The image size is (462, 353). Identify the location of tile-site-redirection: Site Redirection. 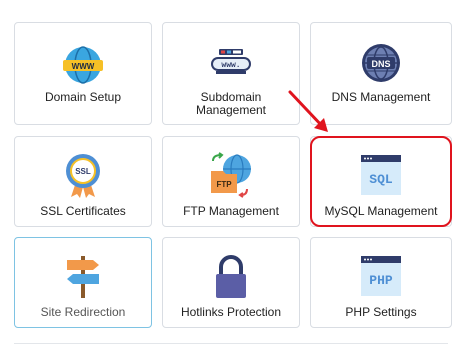
(83, 282).